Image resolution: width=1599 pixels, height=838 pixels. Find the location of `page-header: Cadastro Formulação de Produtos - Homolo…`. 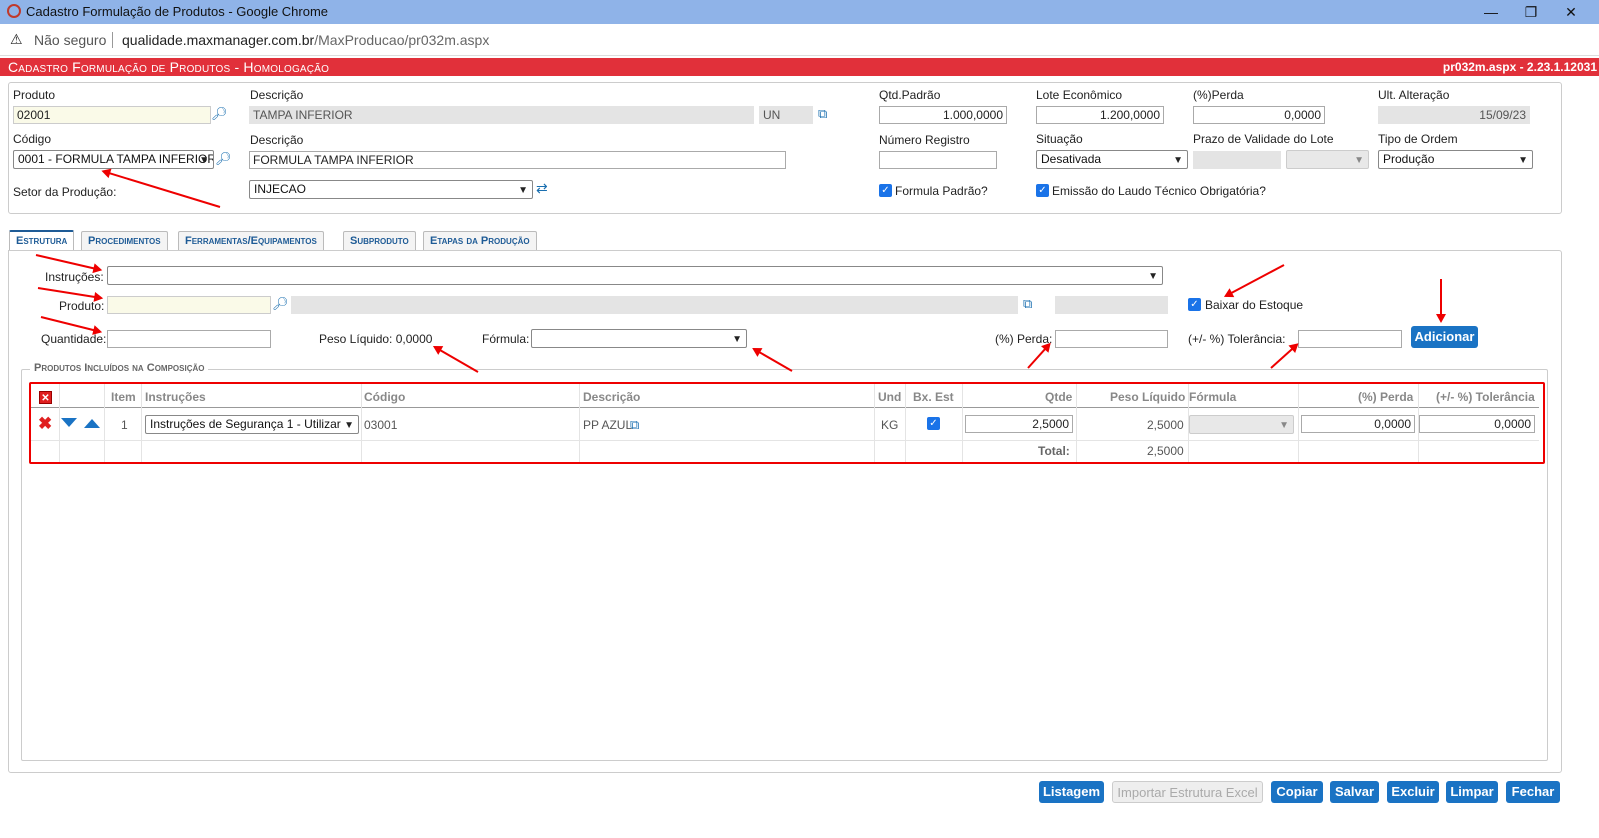

page-header: Cadastro Formulação de Produtos - Homolo… is located at coordinates (799, 67).